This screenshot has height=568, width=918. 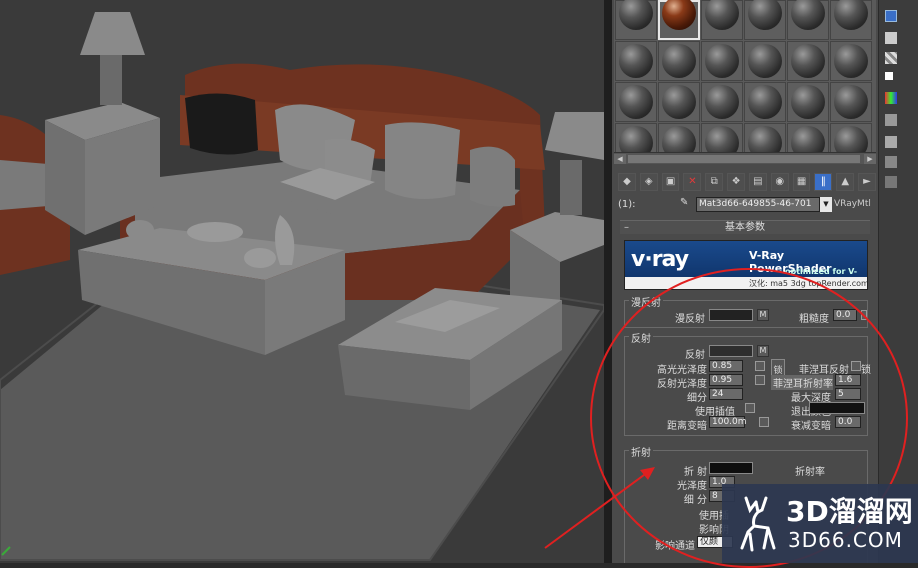 What do you see at coordinates (891, 58) in the screenshot?
I see `background-checker-icon` at bounding box center [891, 58].